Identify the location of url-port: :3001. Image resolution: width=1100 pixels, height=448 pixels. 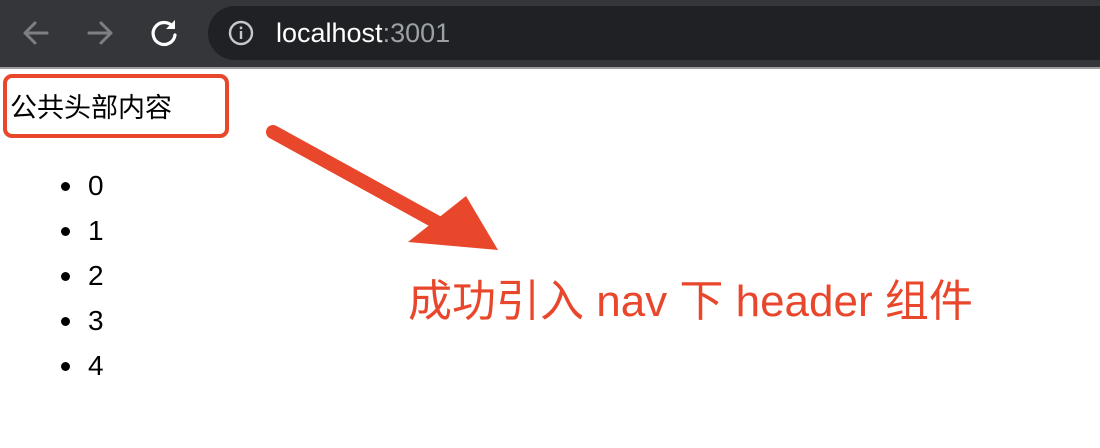
(416, 33).